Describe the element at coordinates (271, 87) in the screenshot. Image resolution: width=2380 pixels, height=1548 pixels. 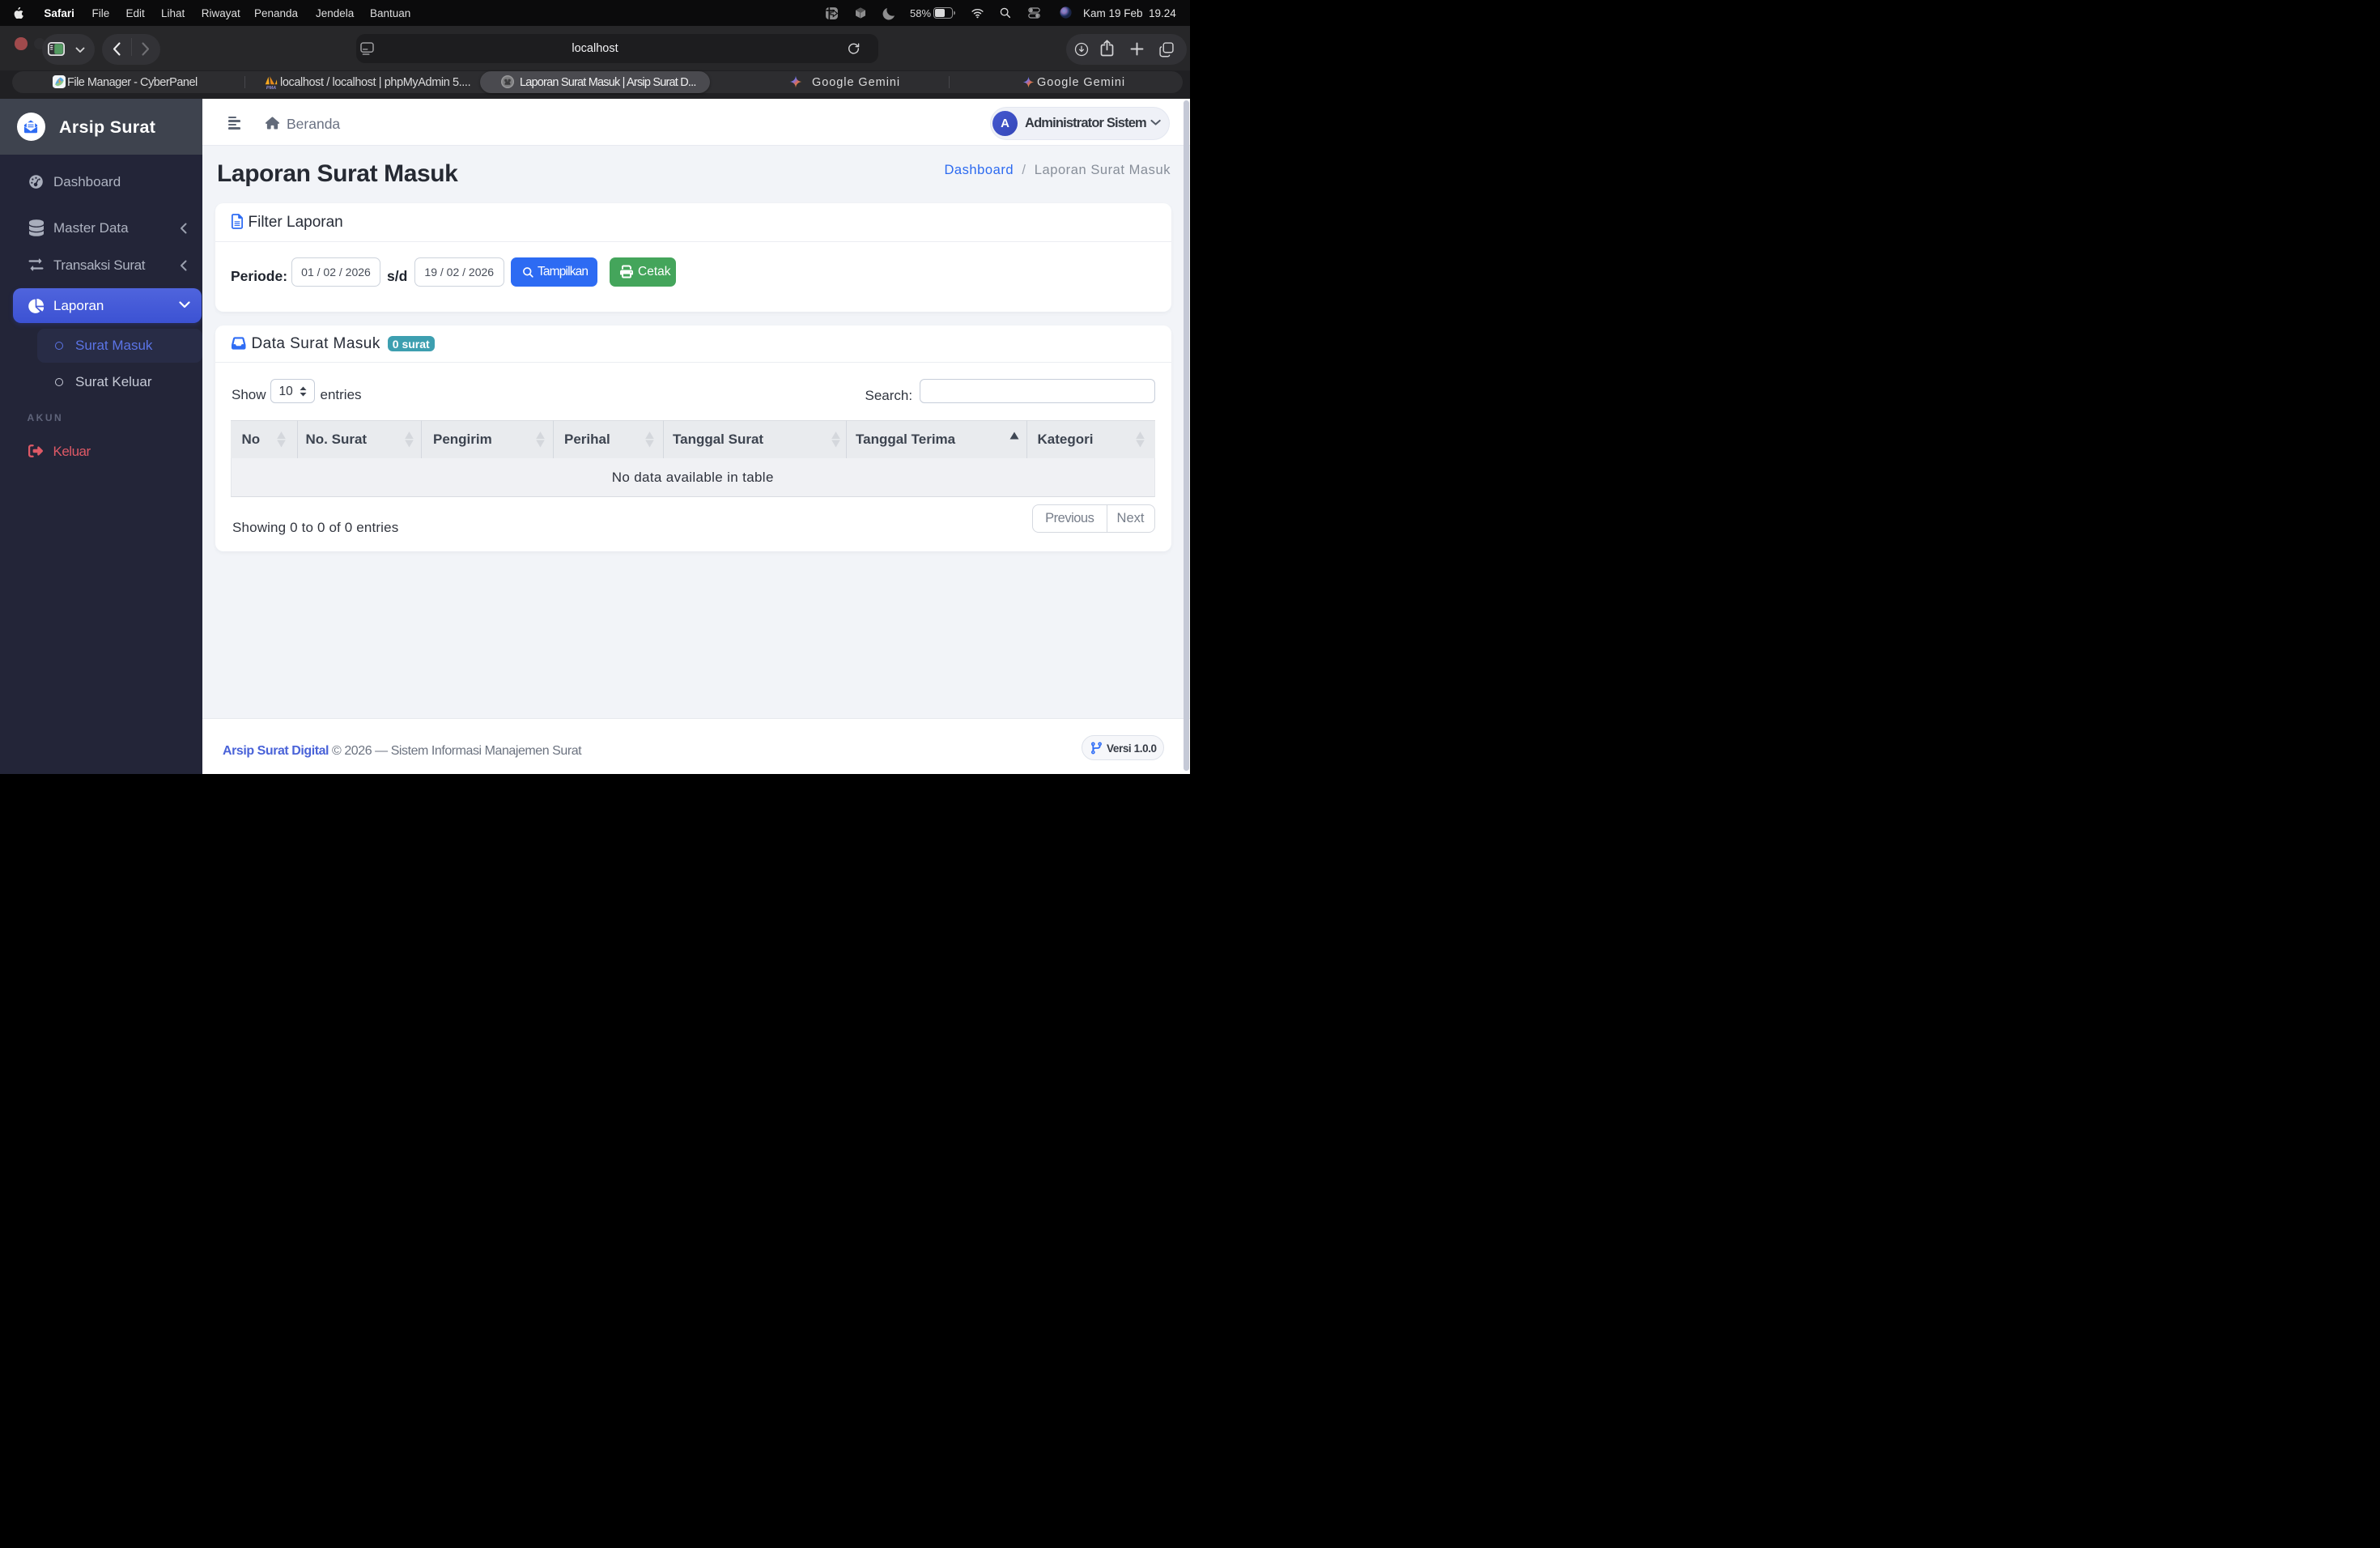
I see `svg-text: PMA` at that location.